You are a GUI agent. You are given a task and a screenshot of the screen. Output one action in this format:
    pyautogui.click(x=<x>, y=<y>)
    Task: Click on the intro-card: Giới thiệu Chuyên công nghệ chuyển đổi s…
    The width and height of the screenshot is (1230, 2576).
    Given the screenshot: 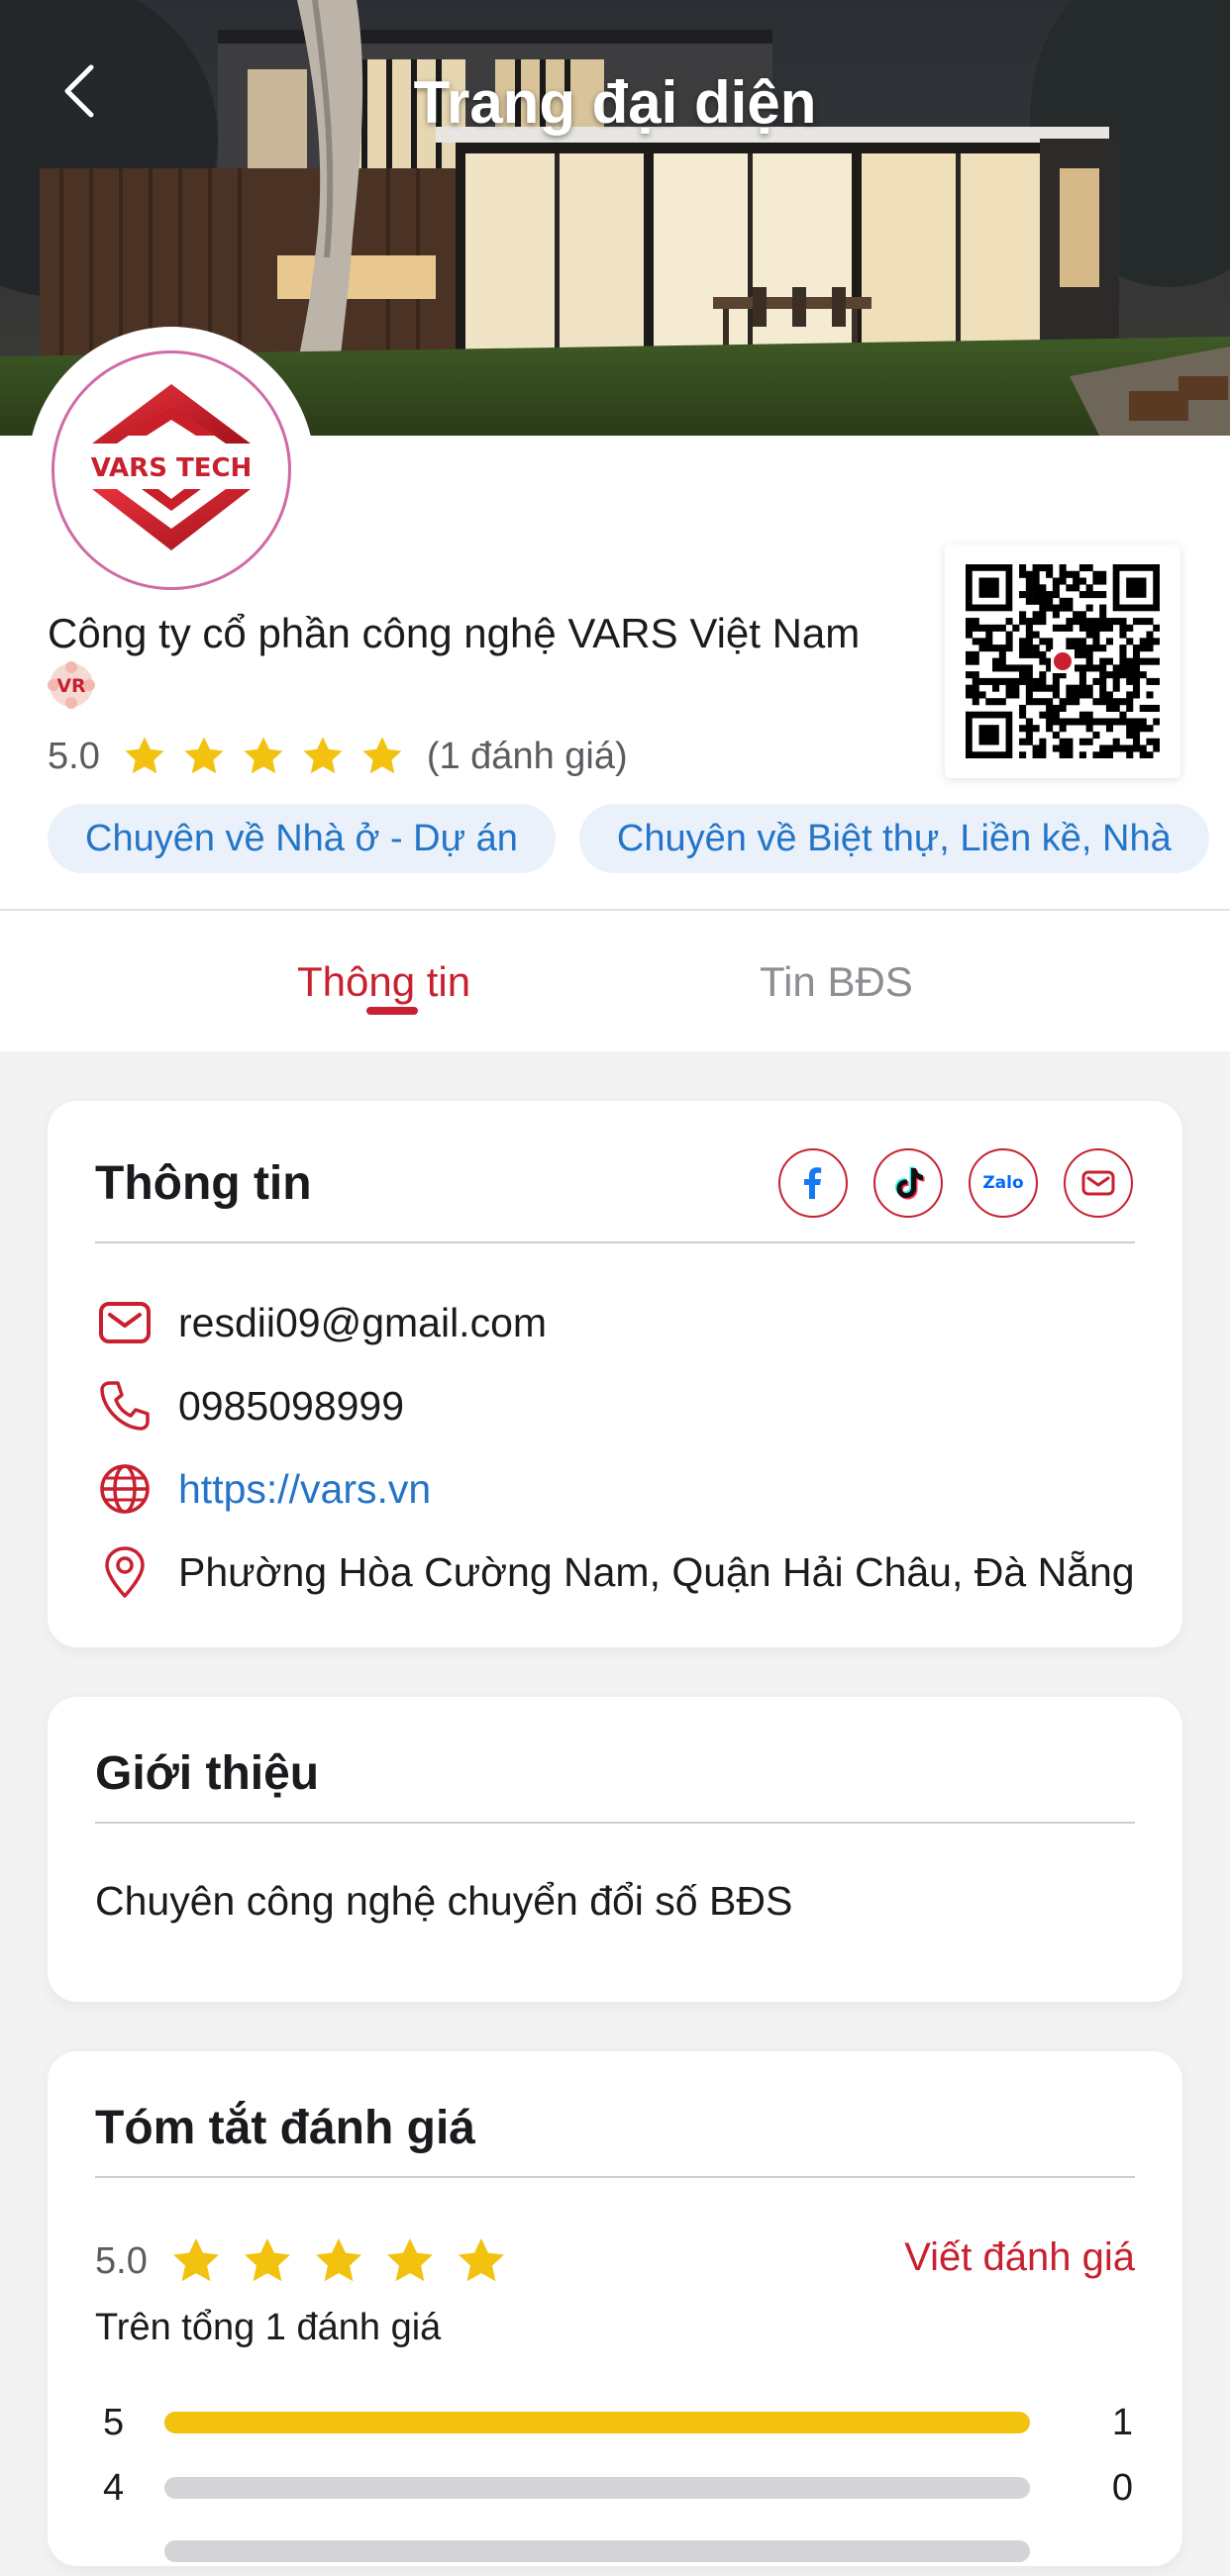 What is the action you would take?
    pyautogui.click(x=615, y=1850)
    